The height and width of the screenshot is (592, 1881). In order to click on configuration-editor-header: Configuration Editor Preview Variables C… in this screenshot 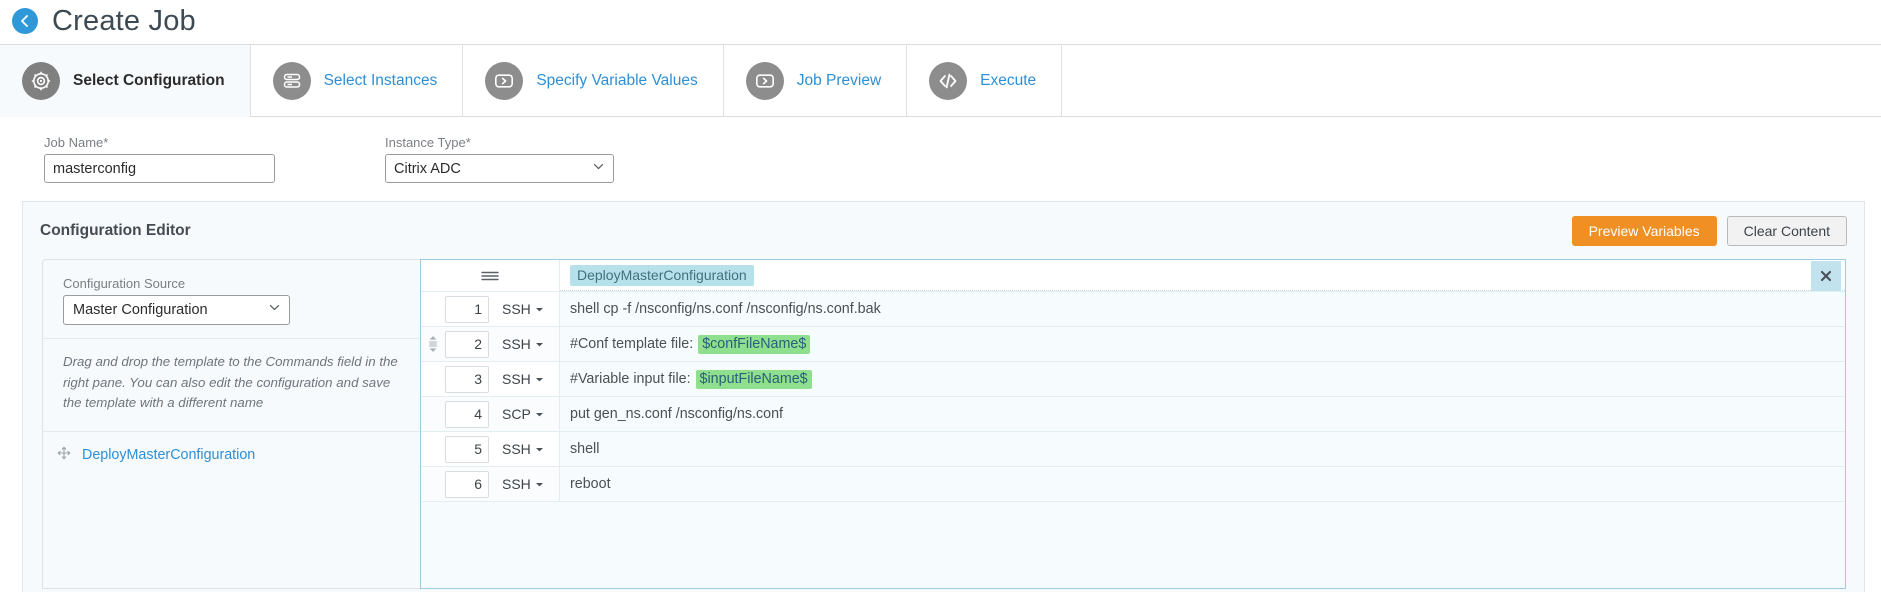, I will do `click(943, 230)`.